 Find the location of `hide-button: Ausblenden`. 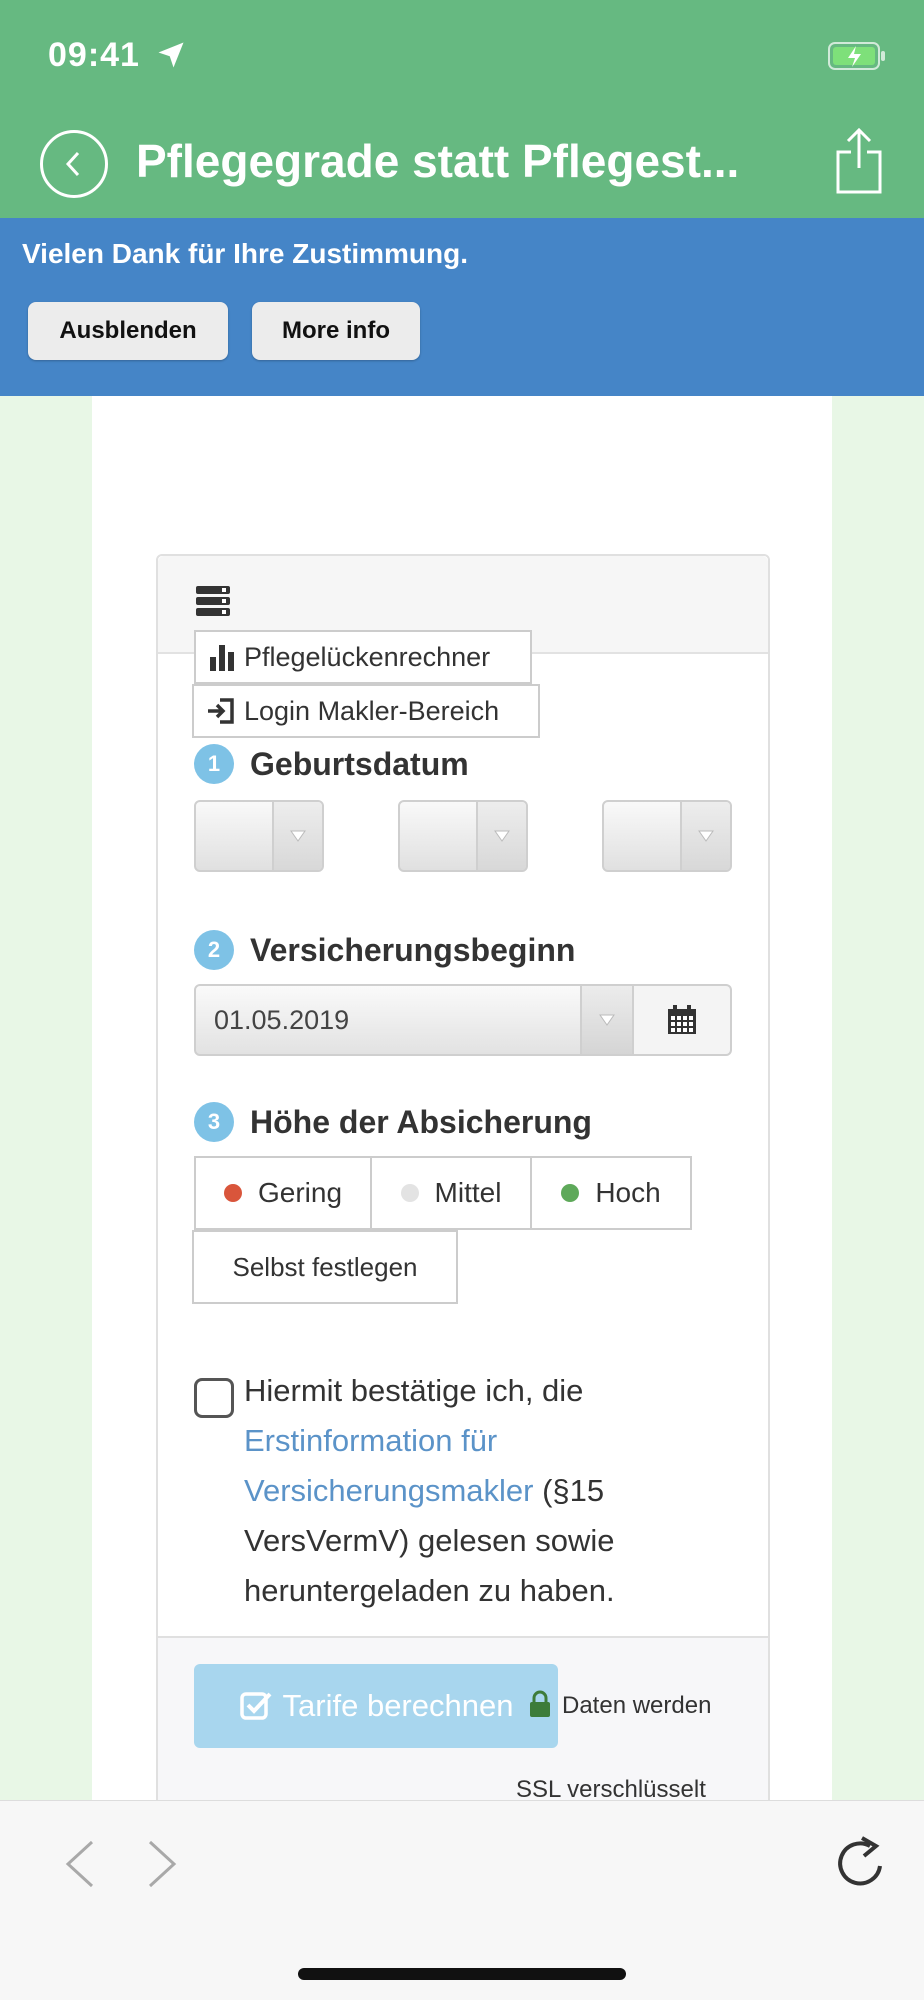

hide-button: Ausblenden is located at coordinates (128, 331).